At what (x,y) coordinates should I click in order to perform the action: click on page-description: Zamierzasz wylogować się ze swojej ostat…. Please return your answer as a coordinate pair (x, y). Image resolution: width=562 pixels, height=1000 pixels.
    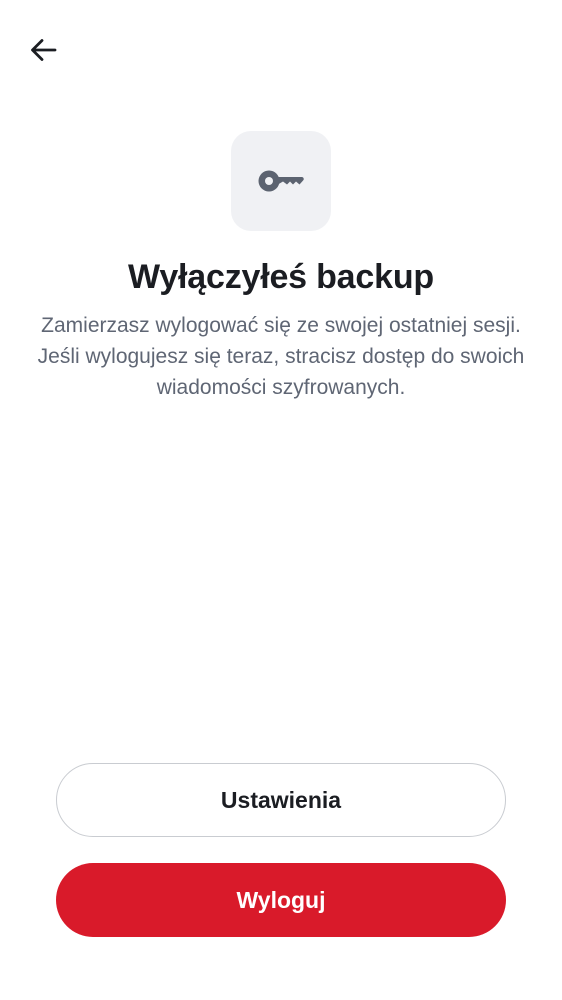
    Looking at the image, I should click on (281, 356).